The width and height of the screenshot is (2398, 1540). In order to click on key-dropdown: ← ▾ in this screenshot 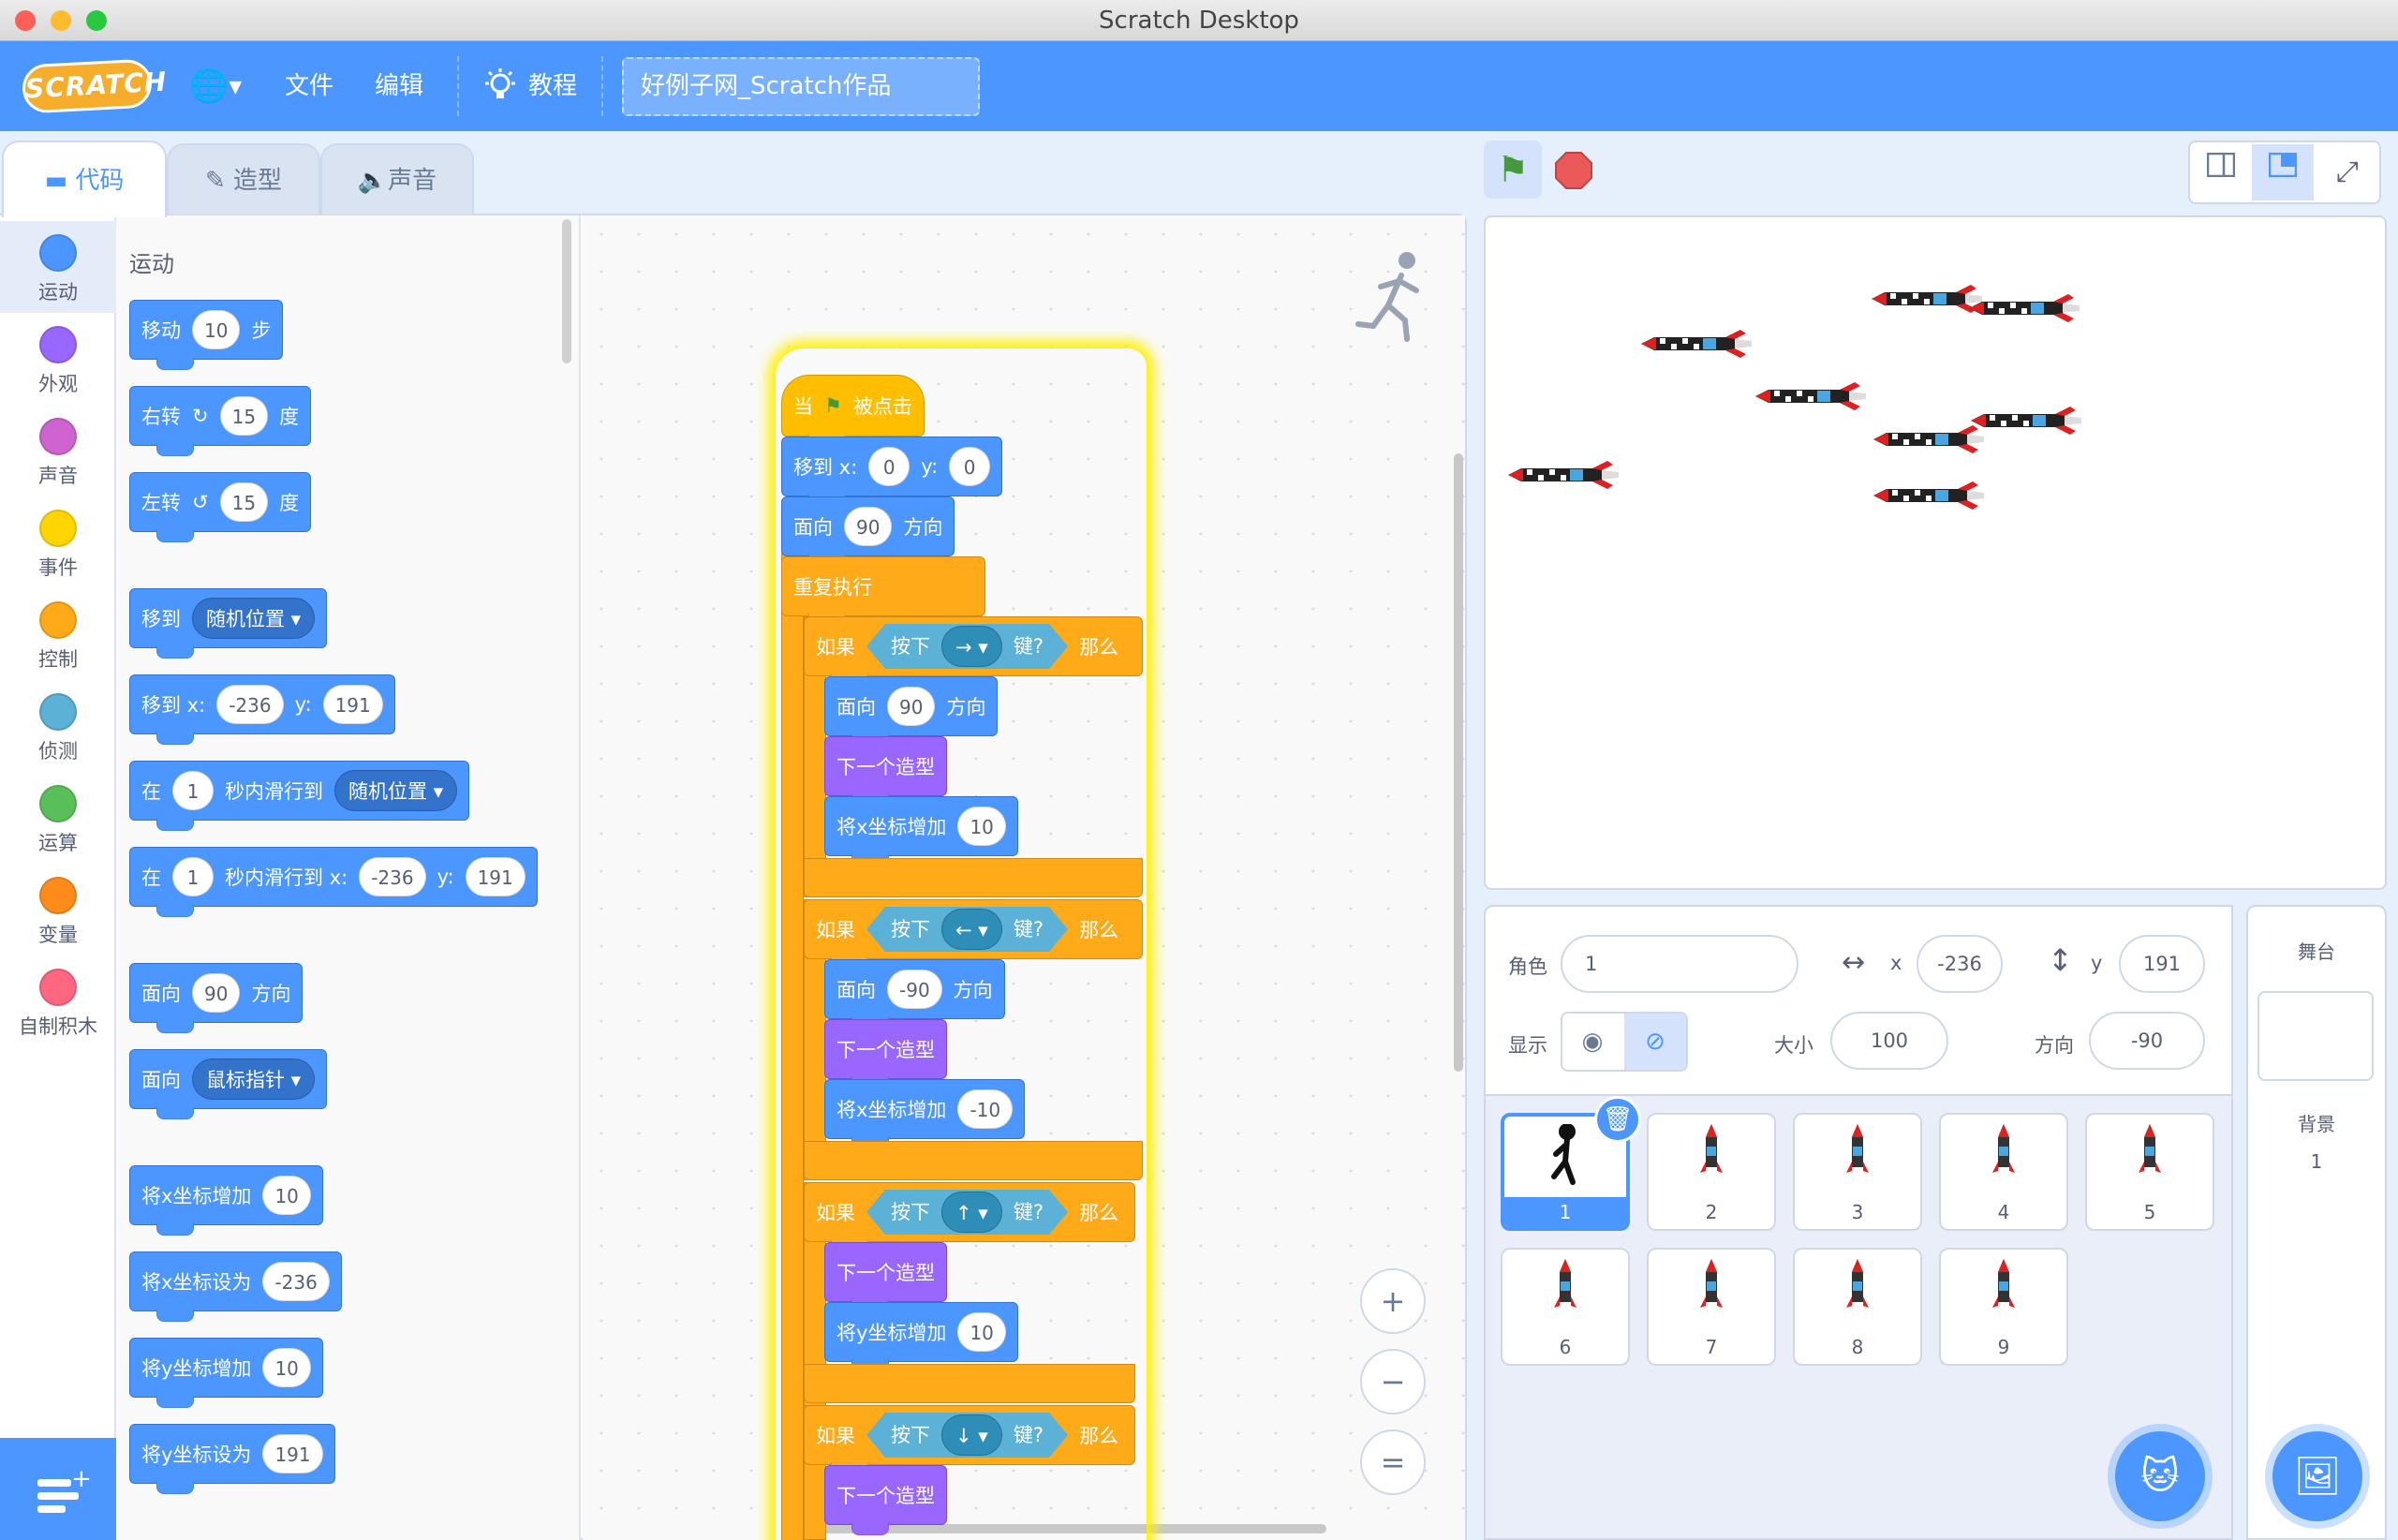, I will do `click(972, 929)`.